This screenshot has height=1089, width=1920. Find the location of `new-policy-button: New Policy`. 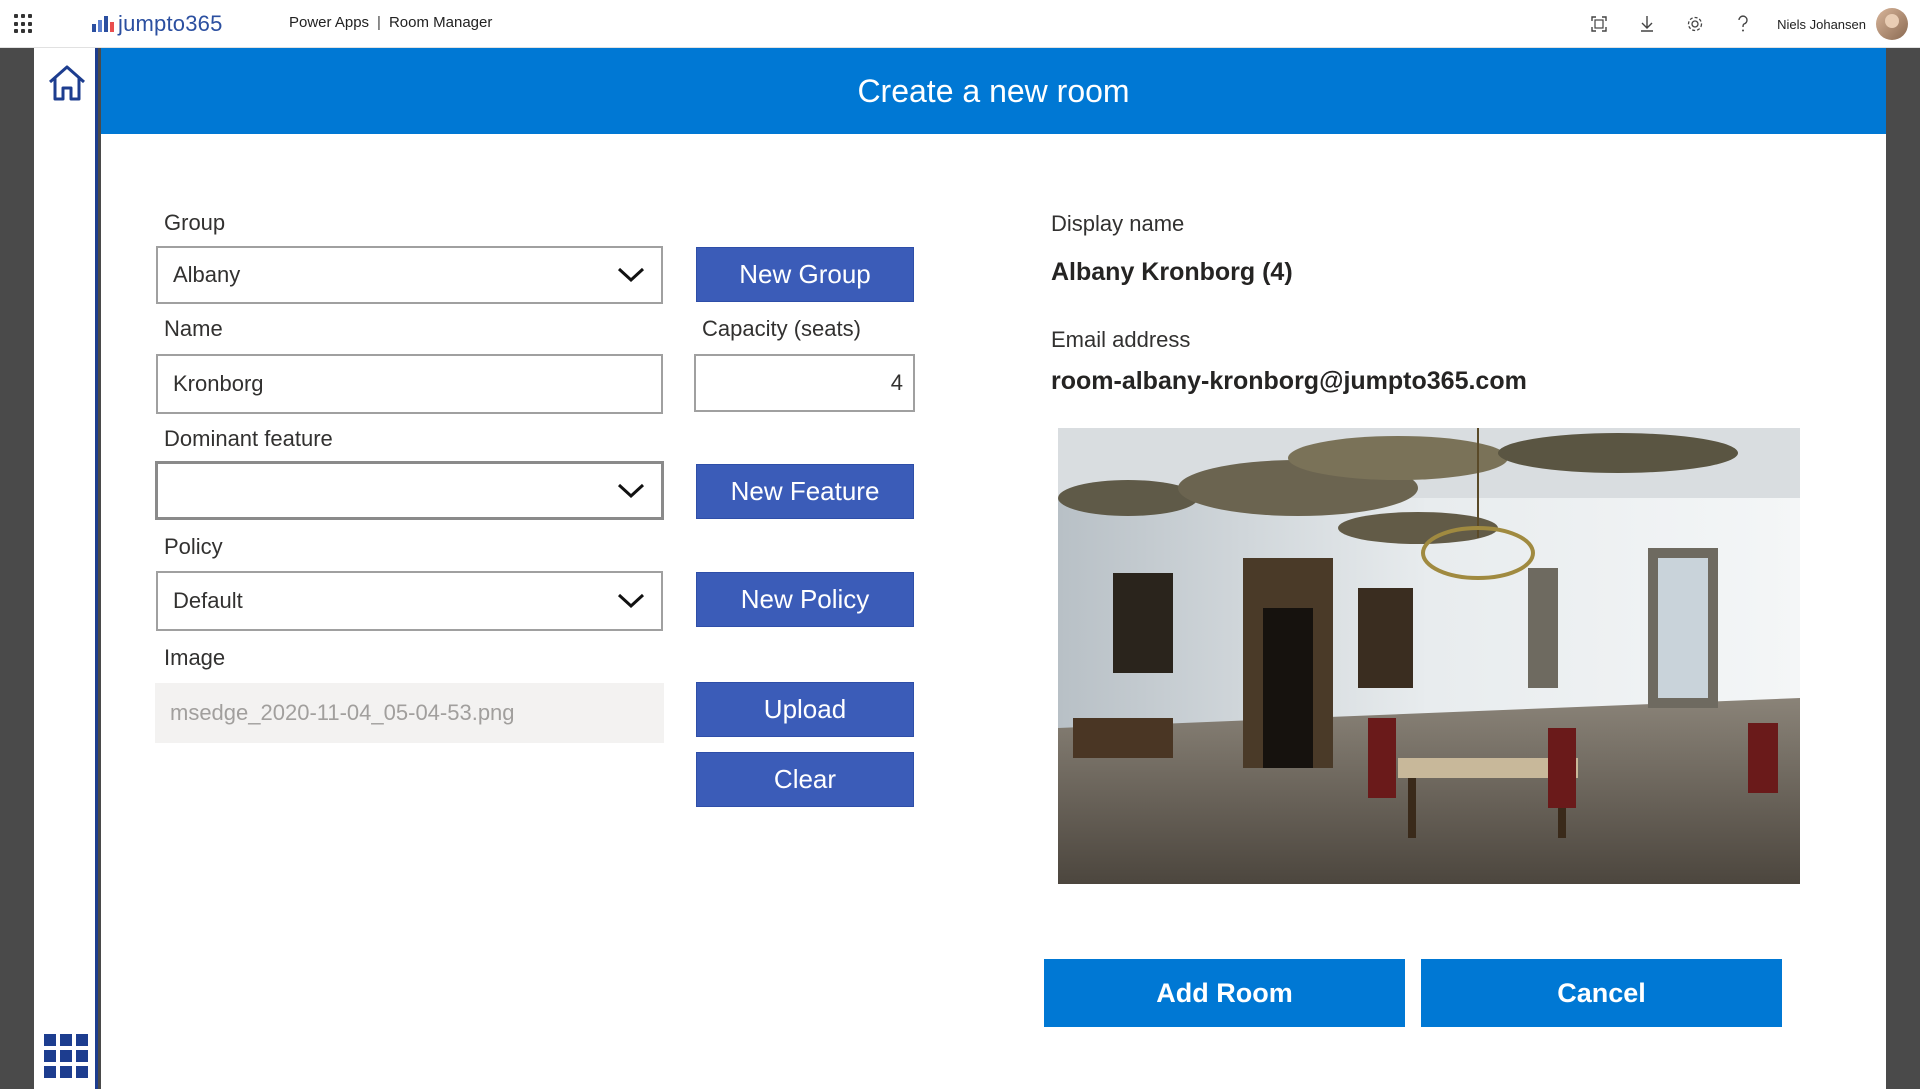

new-policy-button: New Policy is located at coordinates (805, 599).